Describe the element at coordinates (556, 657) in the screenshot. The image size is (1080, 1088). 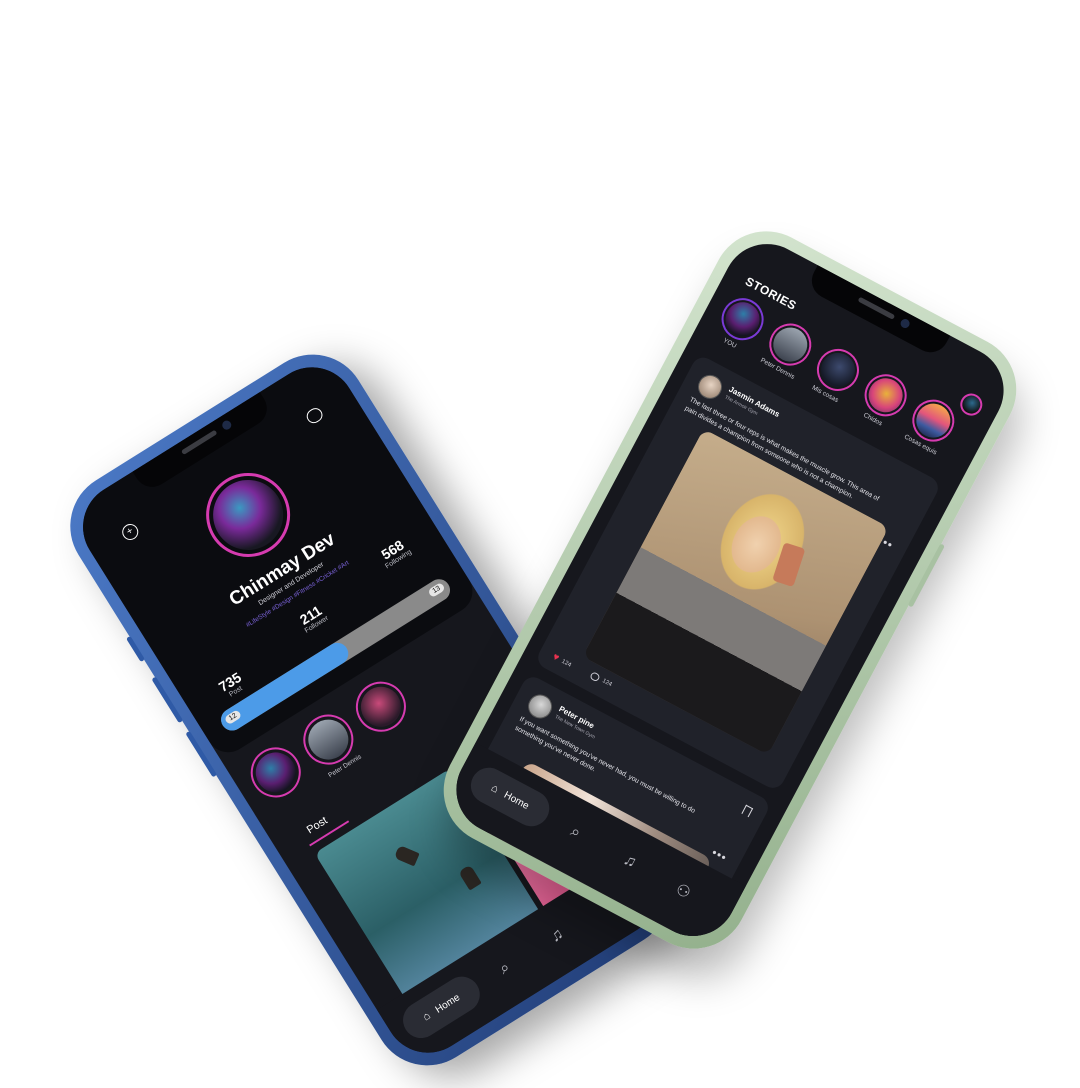
I see `heart-icon: ♥` at that location.